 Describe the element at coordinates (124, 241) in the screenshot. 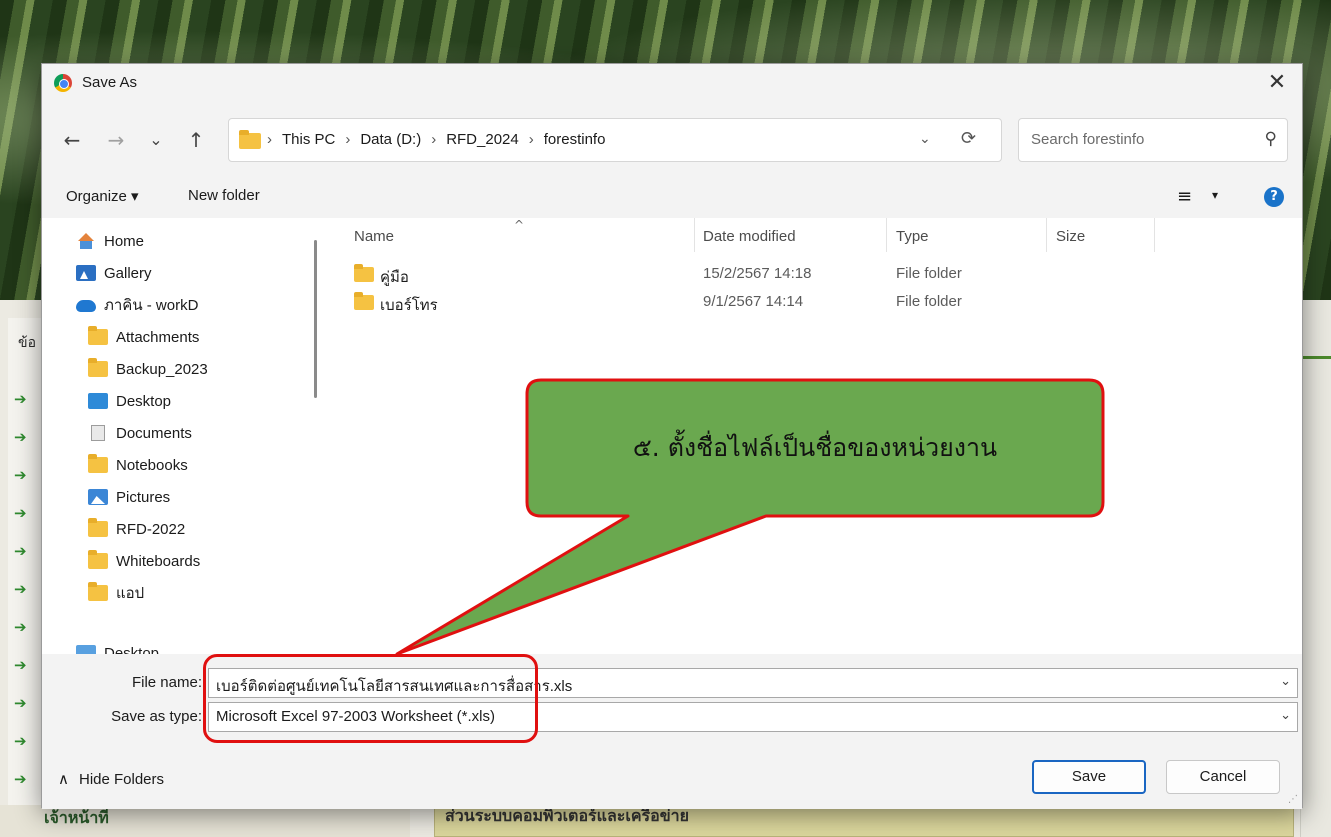

I see `sidebar-item-label: Home` at that location.